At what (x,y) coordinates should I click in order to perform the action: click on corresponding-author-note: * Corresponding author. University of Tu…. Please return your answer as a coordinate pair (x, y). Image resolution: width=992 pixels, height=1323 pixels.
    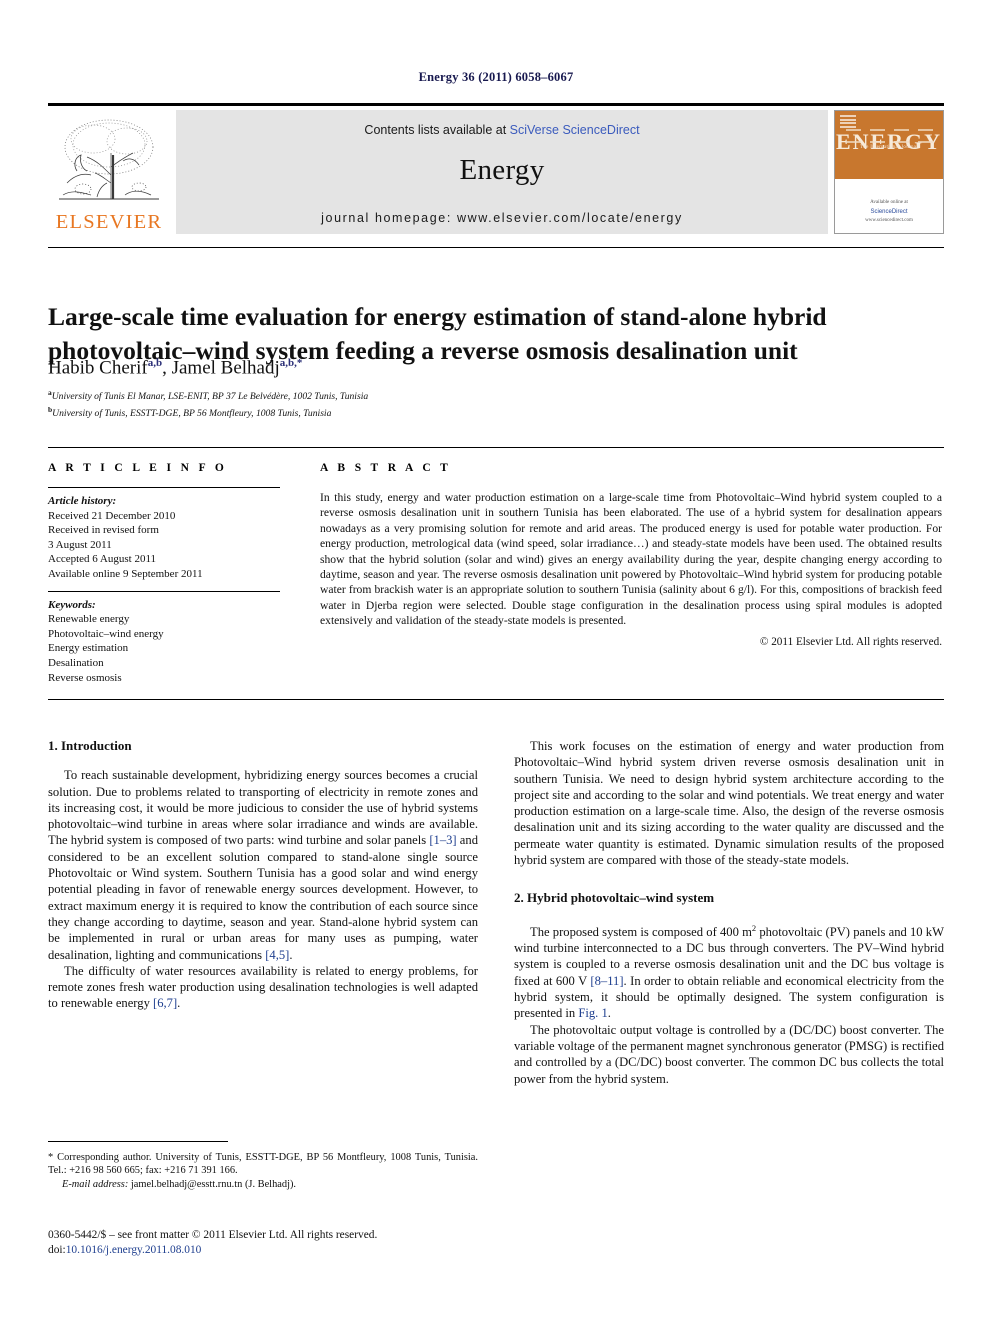
    Looking at the image, I should click on (263, 1164).